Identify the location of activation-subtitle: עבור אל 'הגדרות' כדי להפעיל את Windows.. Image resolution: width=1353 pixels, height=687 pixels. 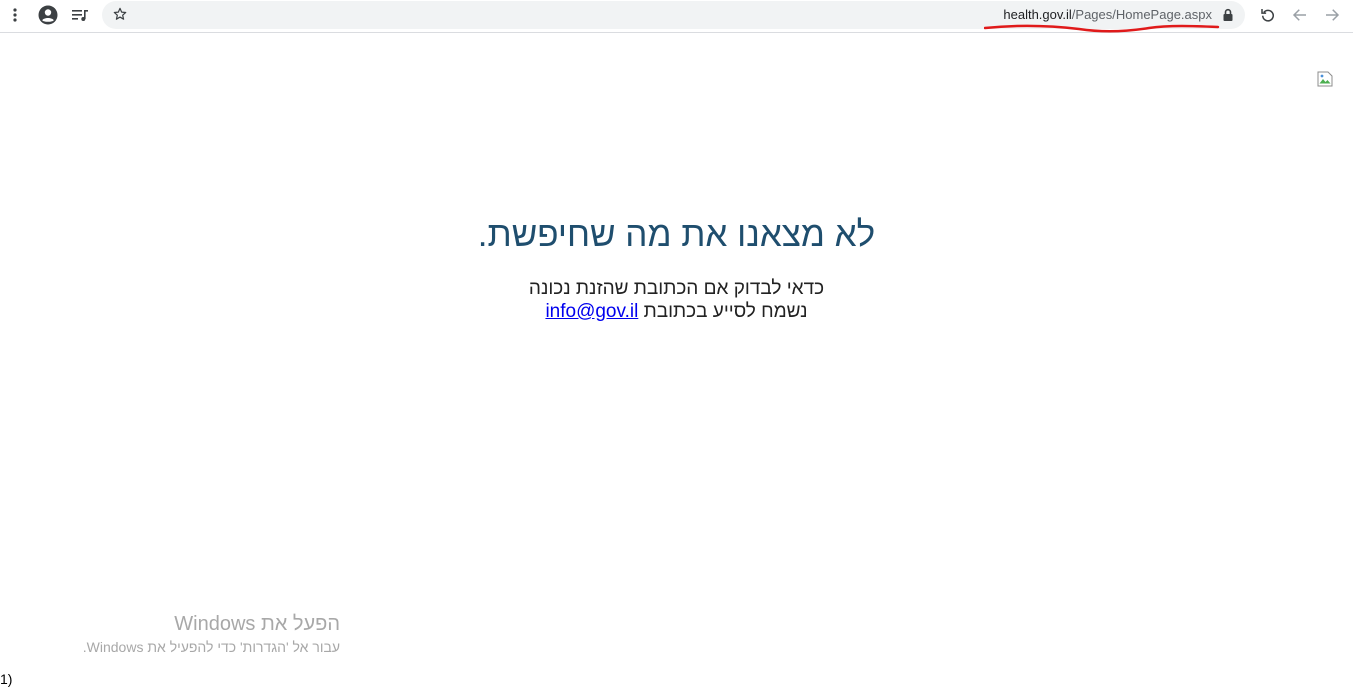
(211, 647).